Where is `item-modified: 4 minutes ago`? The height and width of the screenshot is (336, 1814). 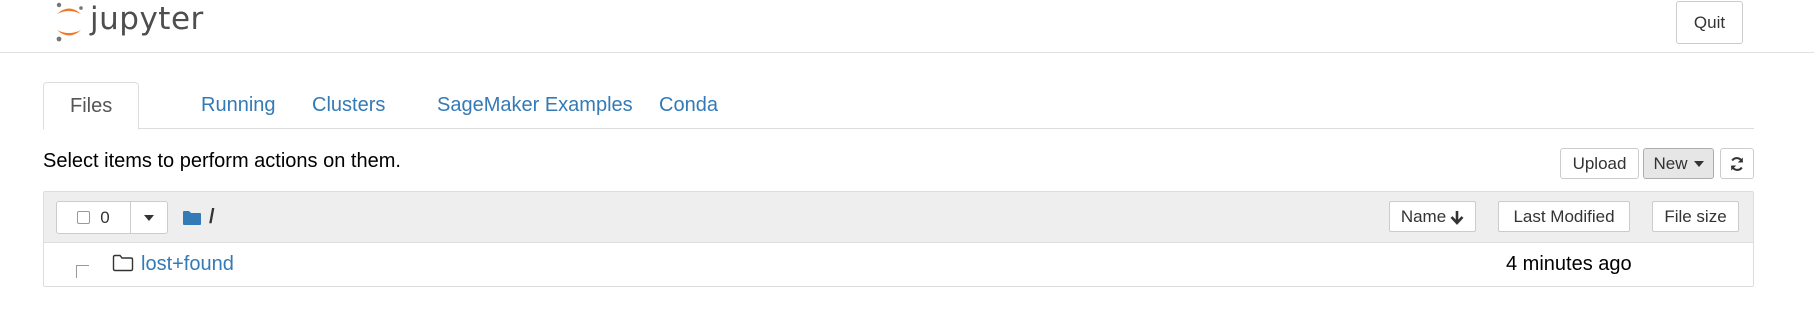 item-modified: 4 minutes ago is located at coordinates (1569, 264).